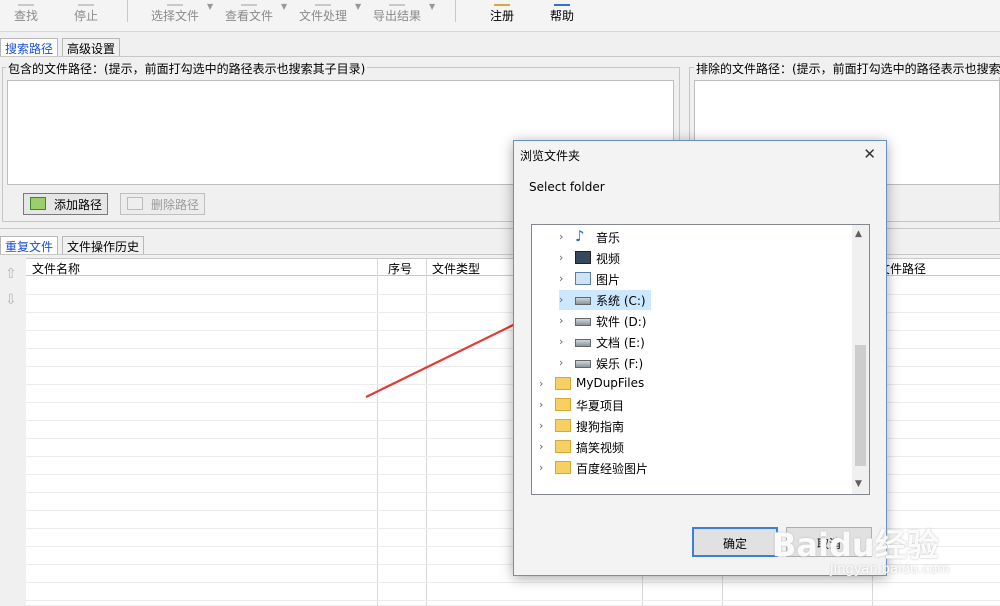  I want to click on tree-item-huaxia-project: › 华夏项目, so click(689, 405).